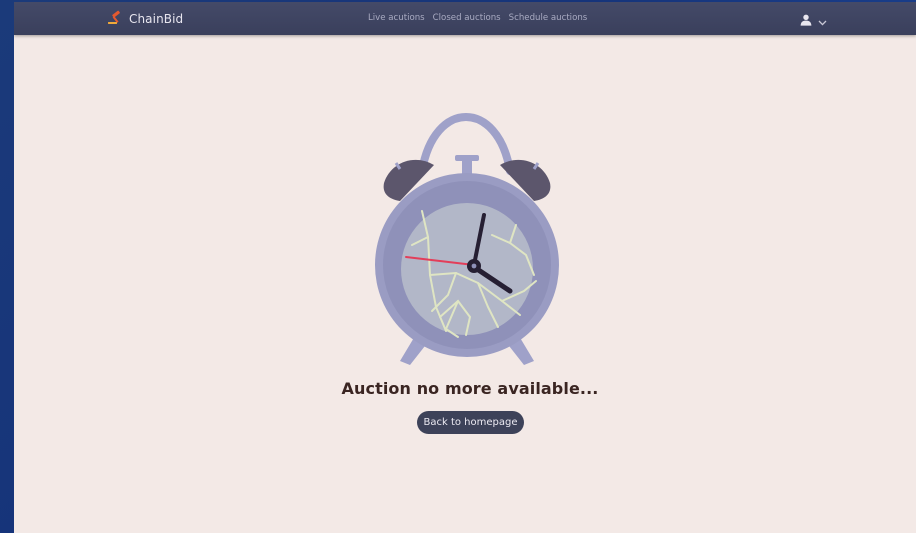 The height and width of the screenshot is (533, 916). I want to click on broken-alarm-clock-icon, so click(467, 238).